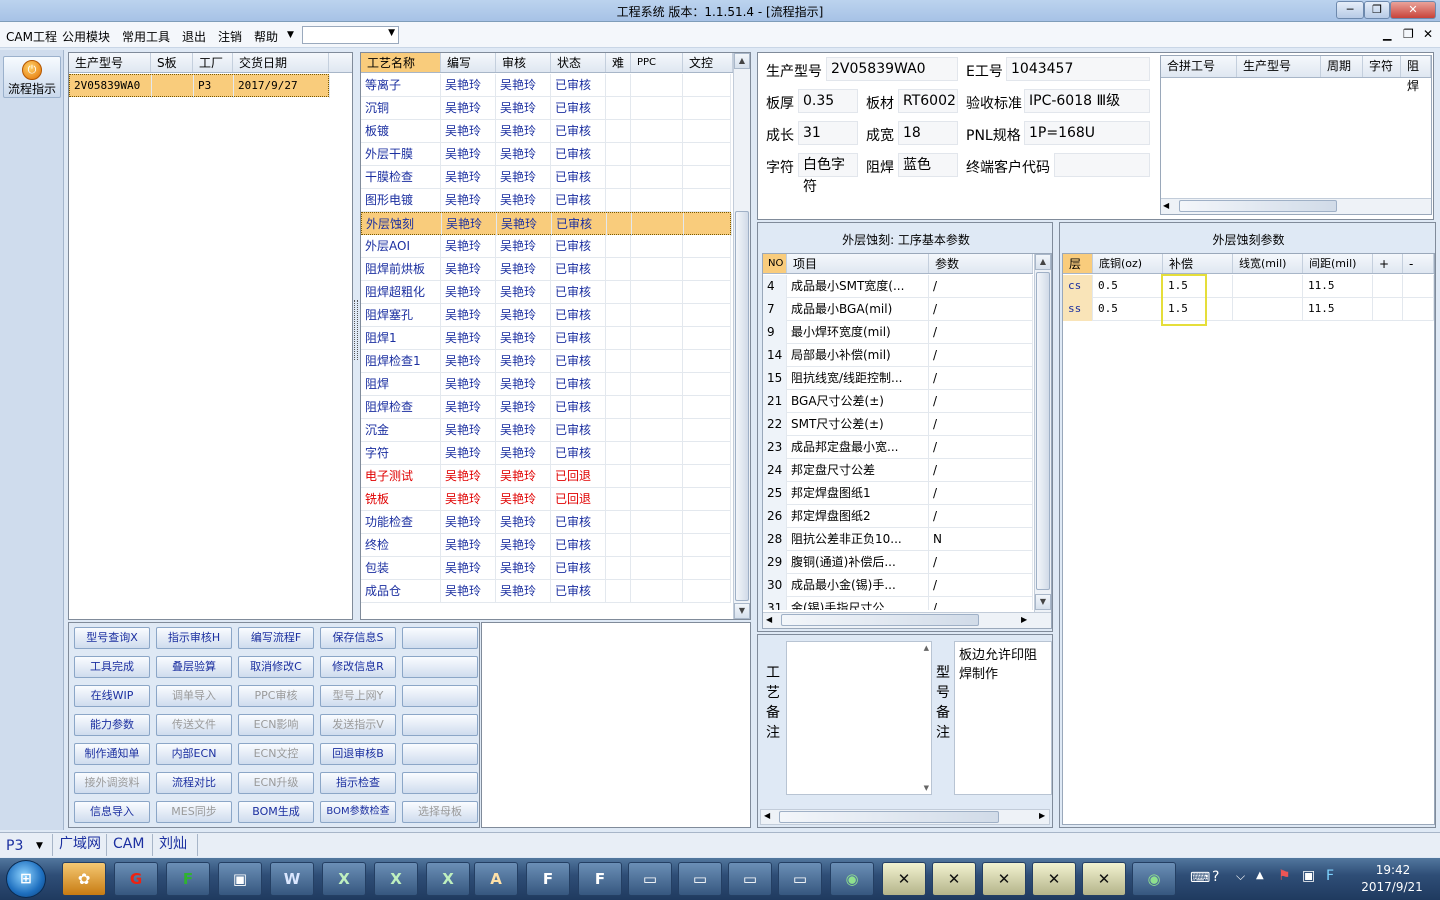 The height and width of the screenshot is (900, 1440). Describe the element at coordinates (546, 177) in the screenshot. I see `table-row: 干膜检查 吴艳玲 吴艳玲 已审核` at that location.